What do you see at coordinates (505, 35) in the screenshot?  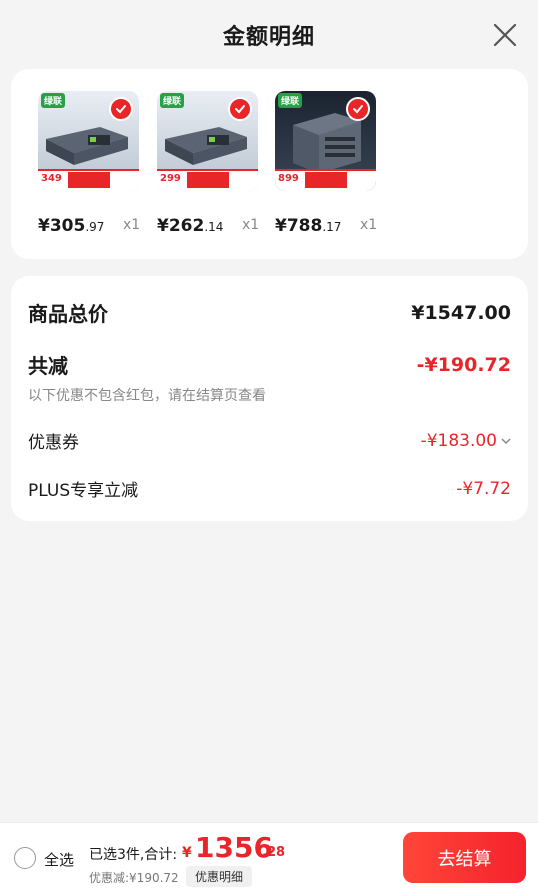 I see `close-icon` at bounding box center [505, 35].